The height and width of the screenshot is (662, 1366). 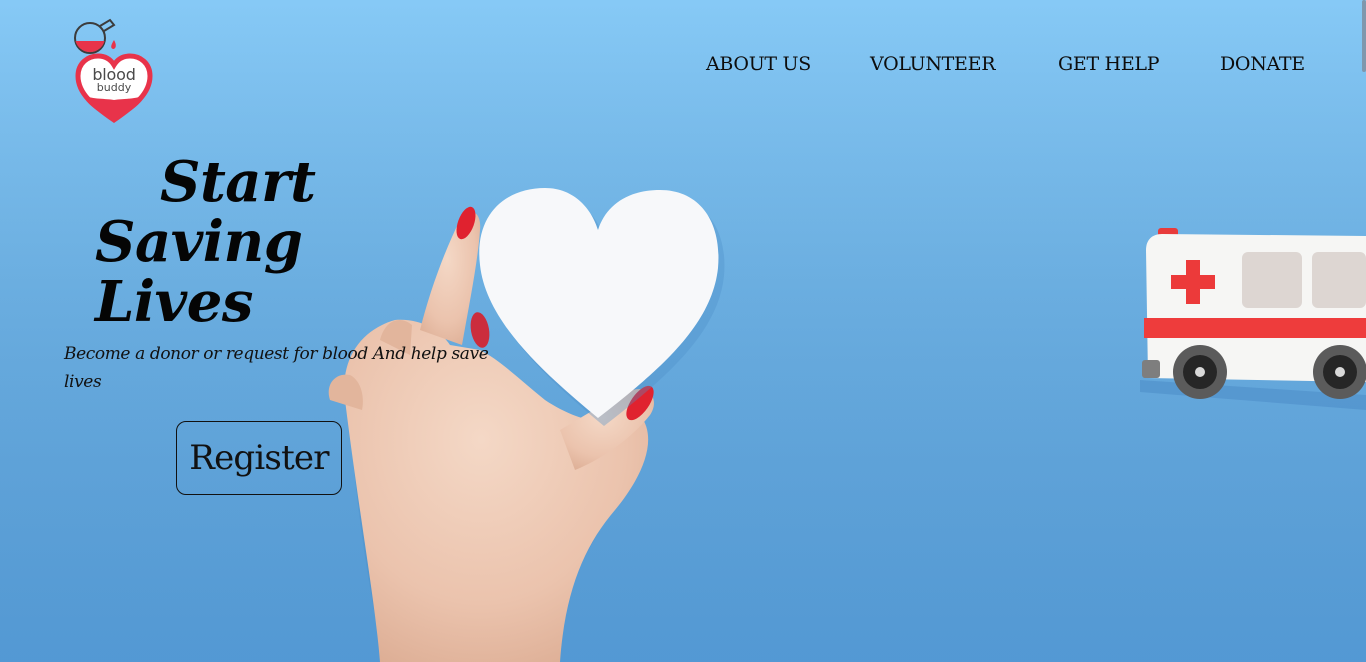 I want to click on hero-headline-line1: Start, so click(x=238, y=182).